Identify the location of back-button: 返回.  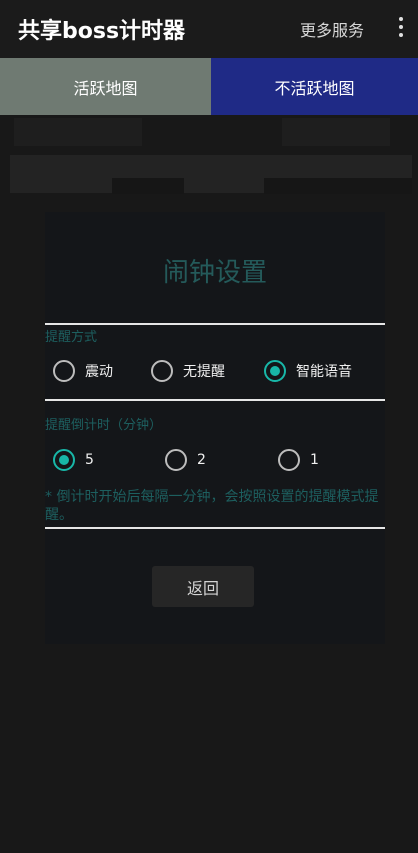
(203, 586).